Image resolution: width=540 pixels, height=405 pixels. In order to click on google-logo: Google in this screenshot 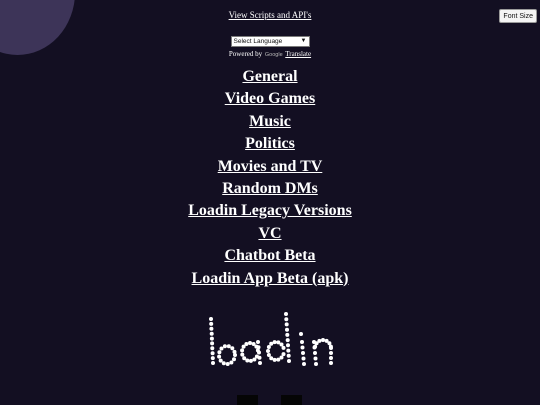, I will do `click(273, 55)`.